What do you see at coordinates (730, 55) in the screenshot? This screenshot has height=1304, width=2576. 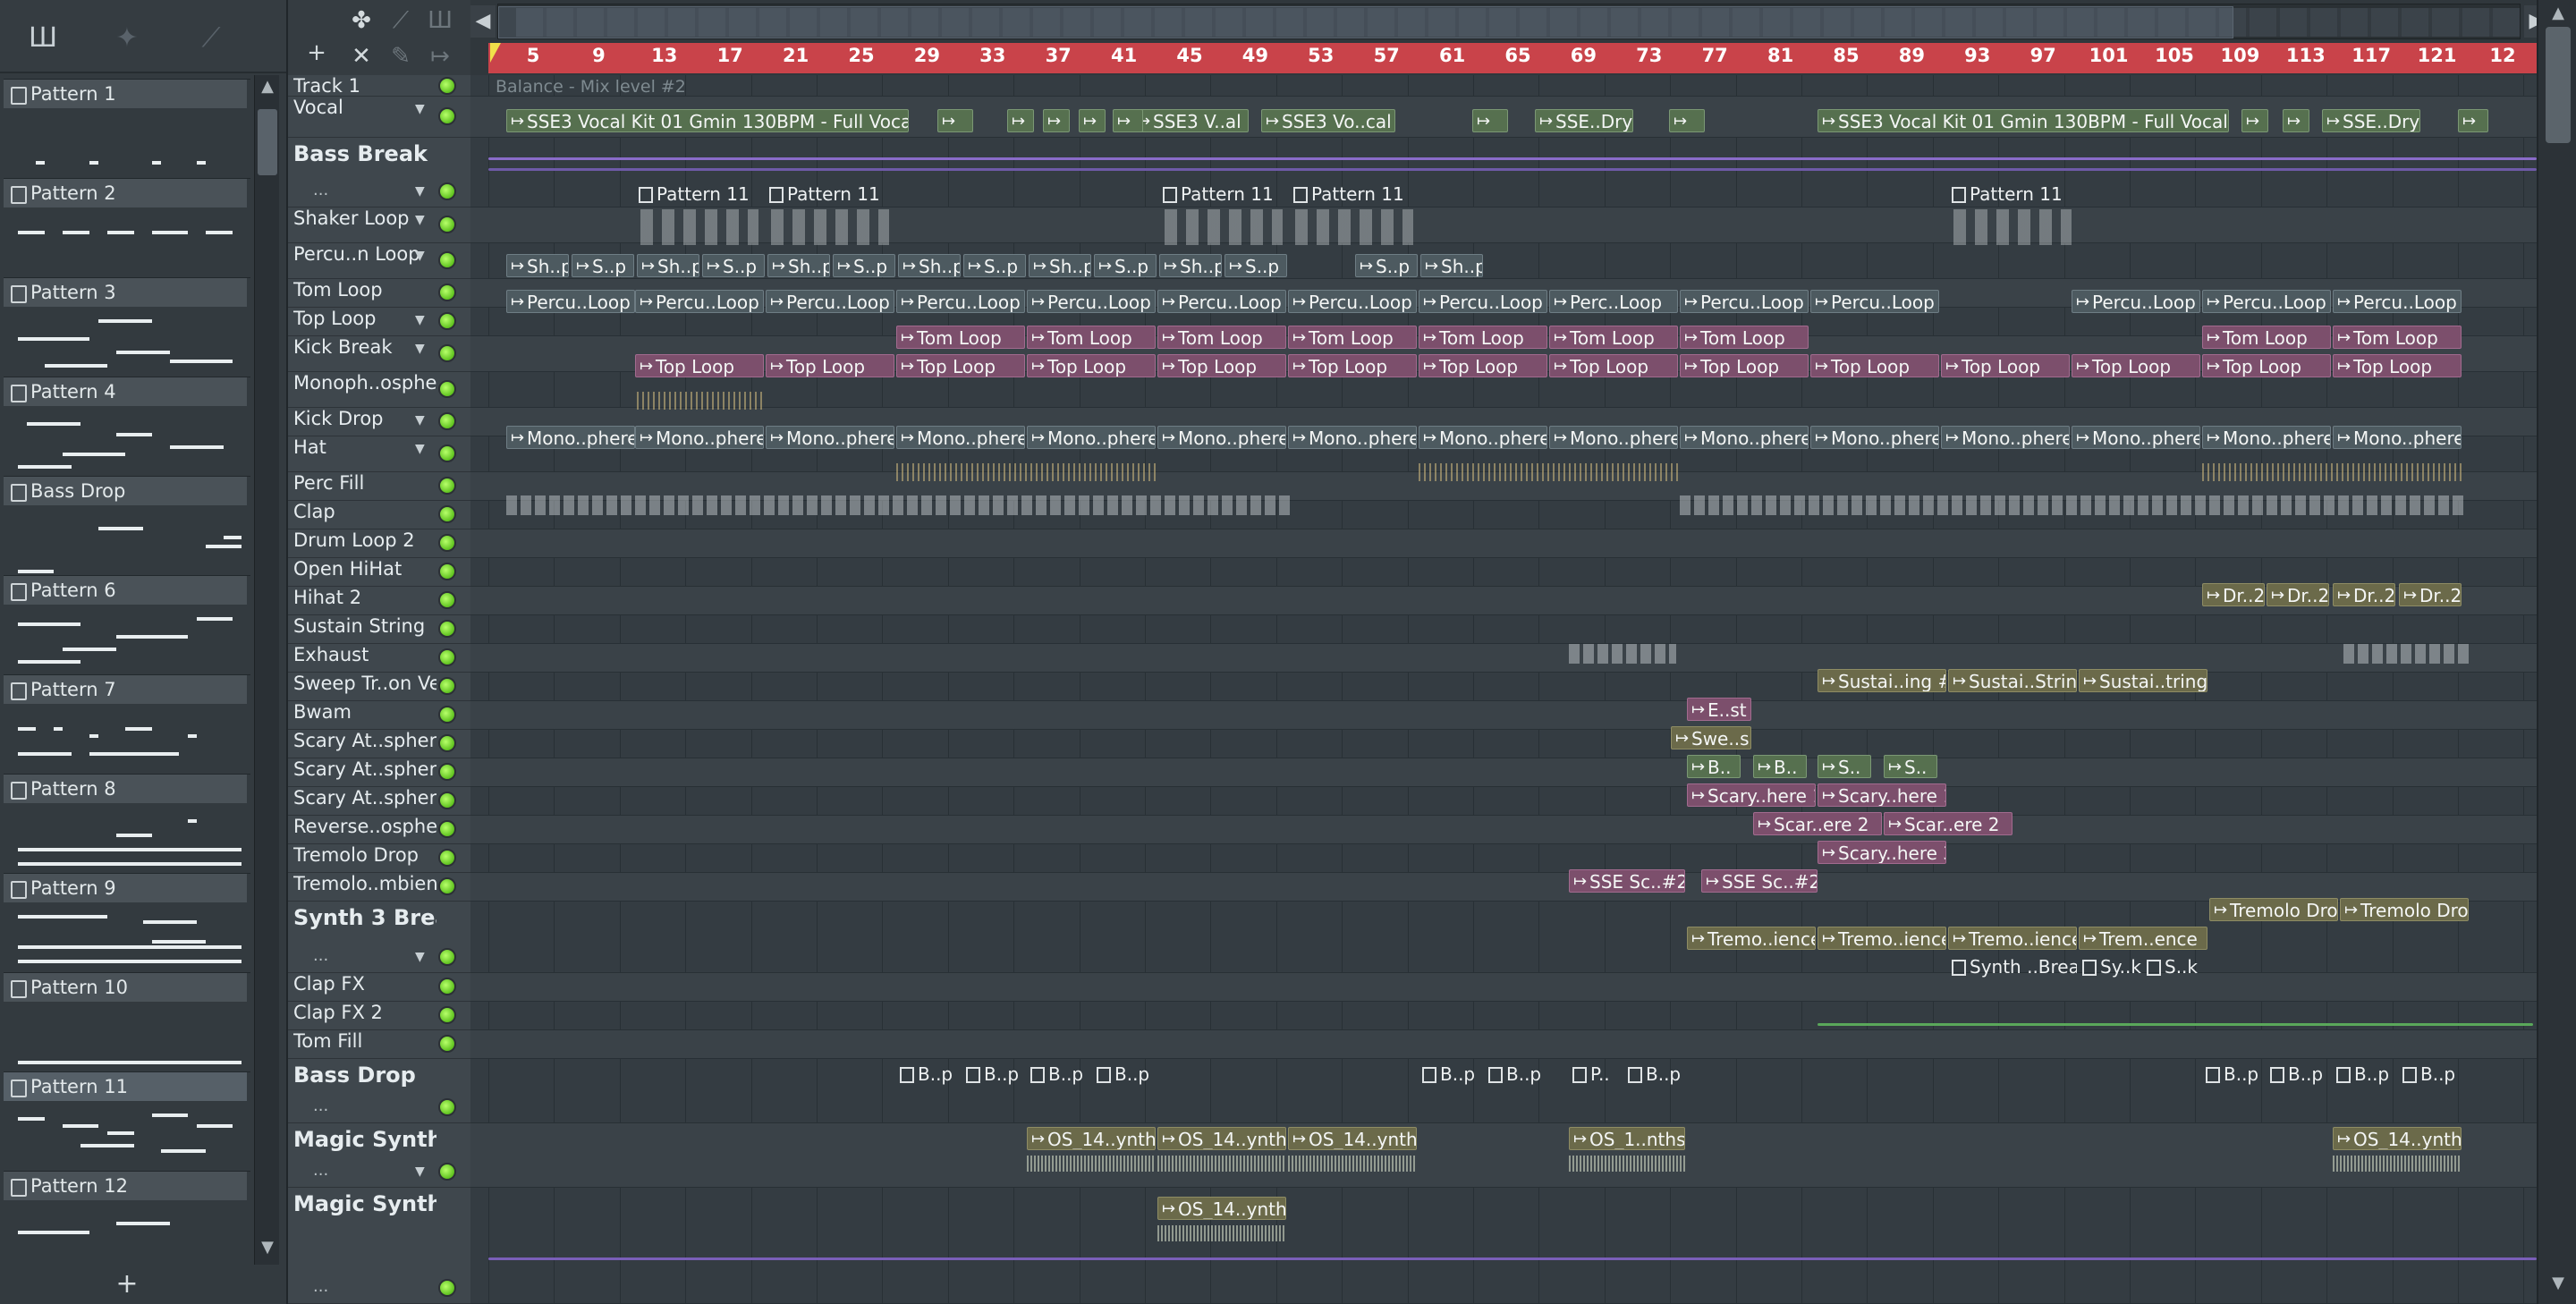 I see `bar-number: 17` at bounding box center [730, 55].